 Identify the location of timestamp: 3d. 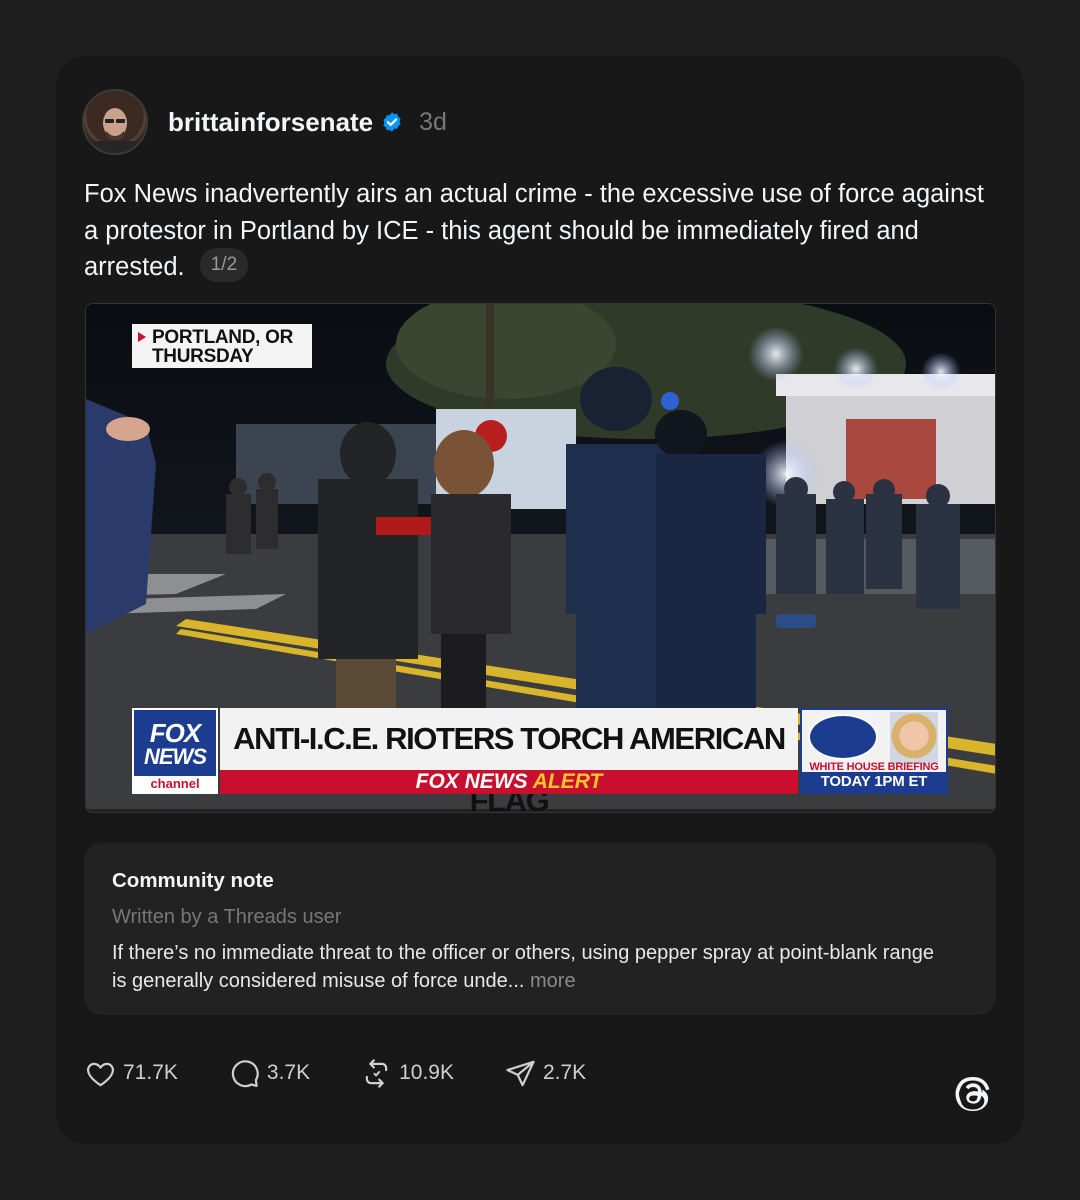
(433, 121).